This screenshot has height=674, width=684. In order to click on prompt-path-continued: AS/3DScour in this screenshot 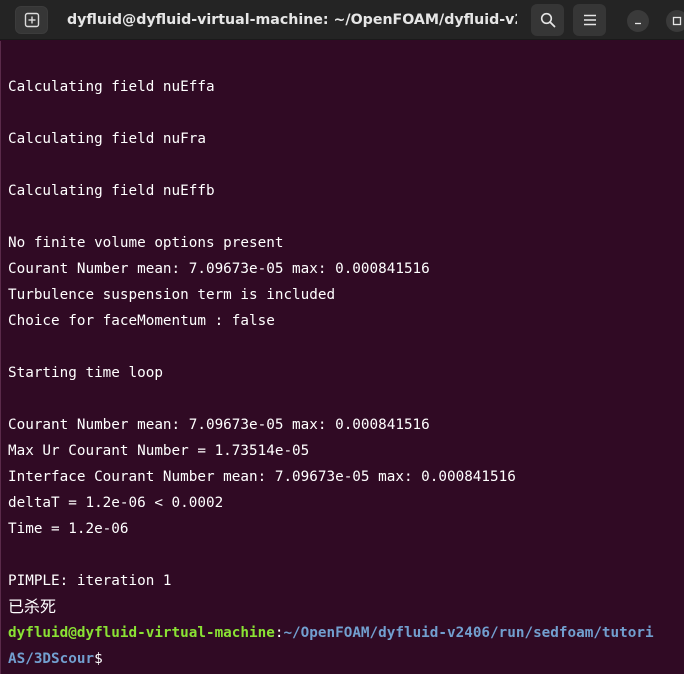, I will do `click(51, 659)`.